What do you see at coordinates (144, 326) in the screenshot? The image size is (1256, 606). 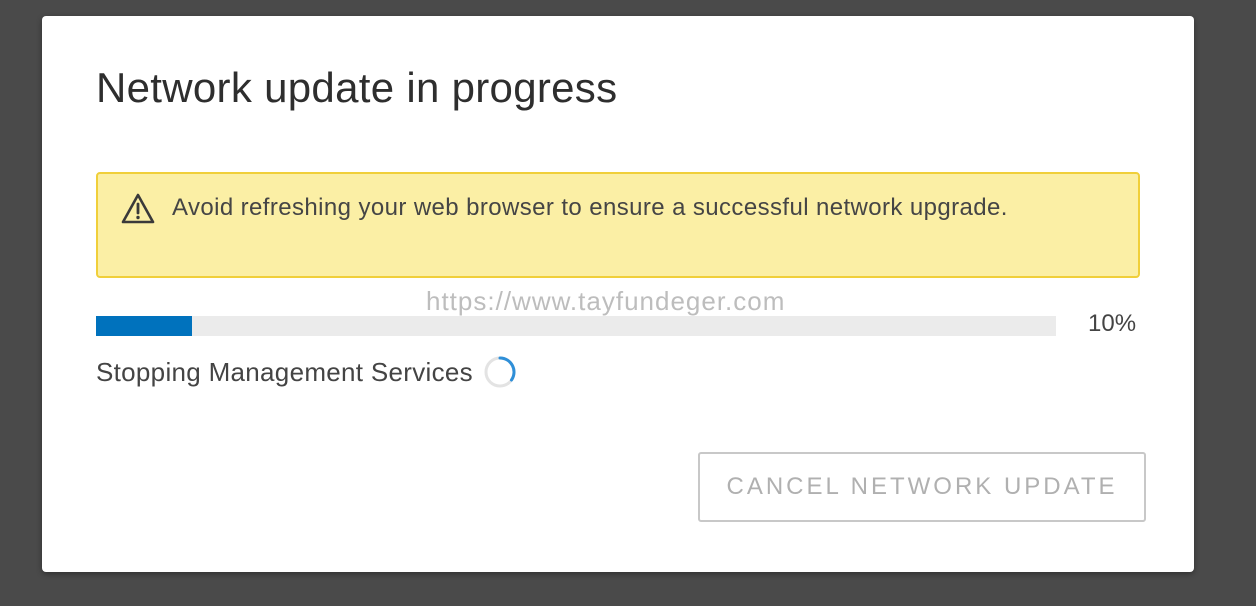 I see `progress-bar-fill` at bounding box center [144, 326].